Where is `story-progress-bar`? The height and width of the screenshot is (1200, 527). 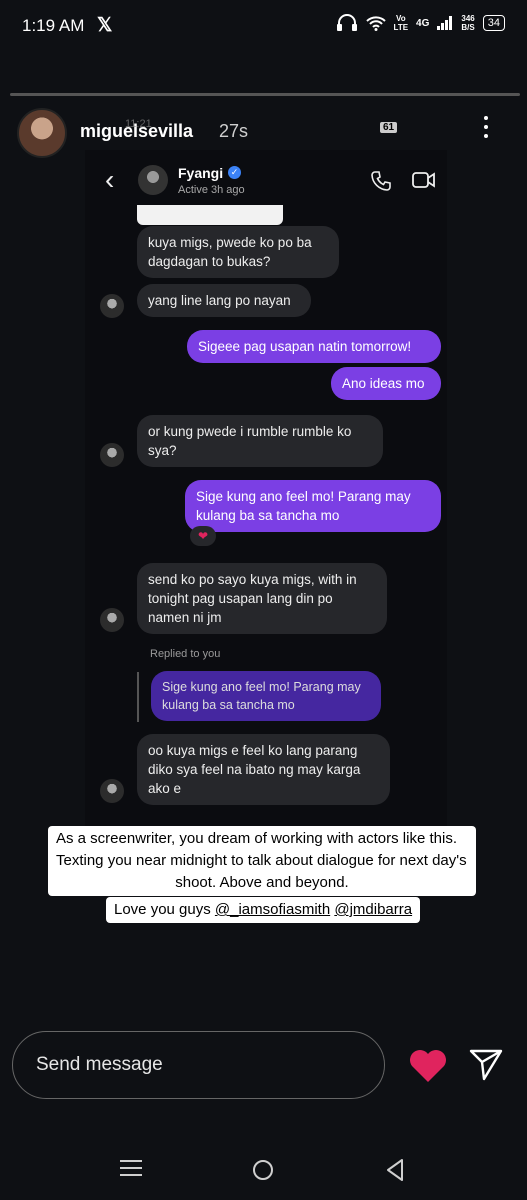
story-progress-bar is located at coordinates (265, 94).